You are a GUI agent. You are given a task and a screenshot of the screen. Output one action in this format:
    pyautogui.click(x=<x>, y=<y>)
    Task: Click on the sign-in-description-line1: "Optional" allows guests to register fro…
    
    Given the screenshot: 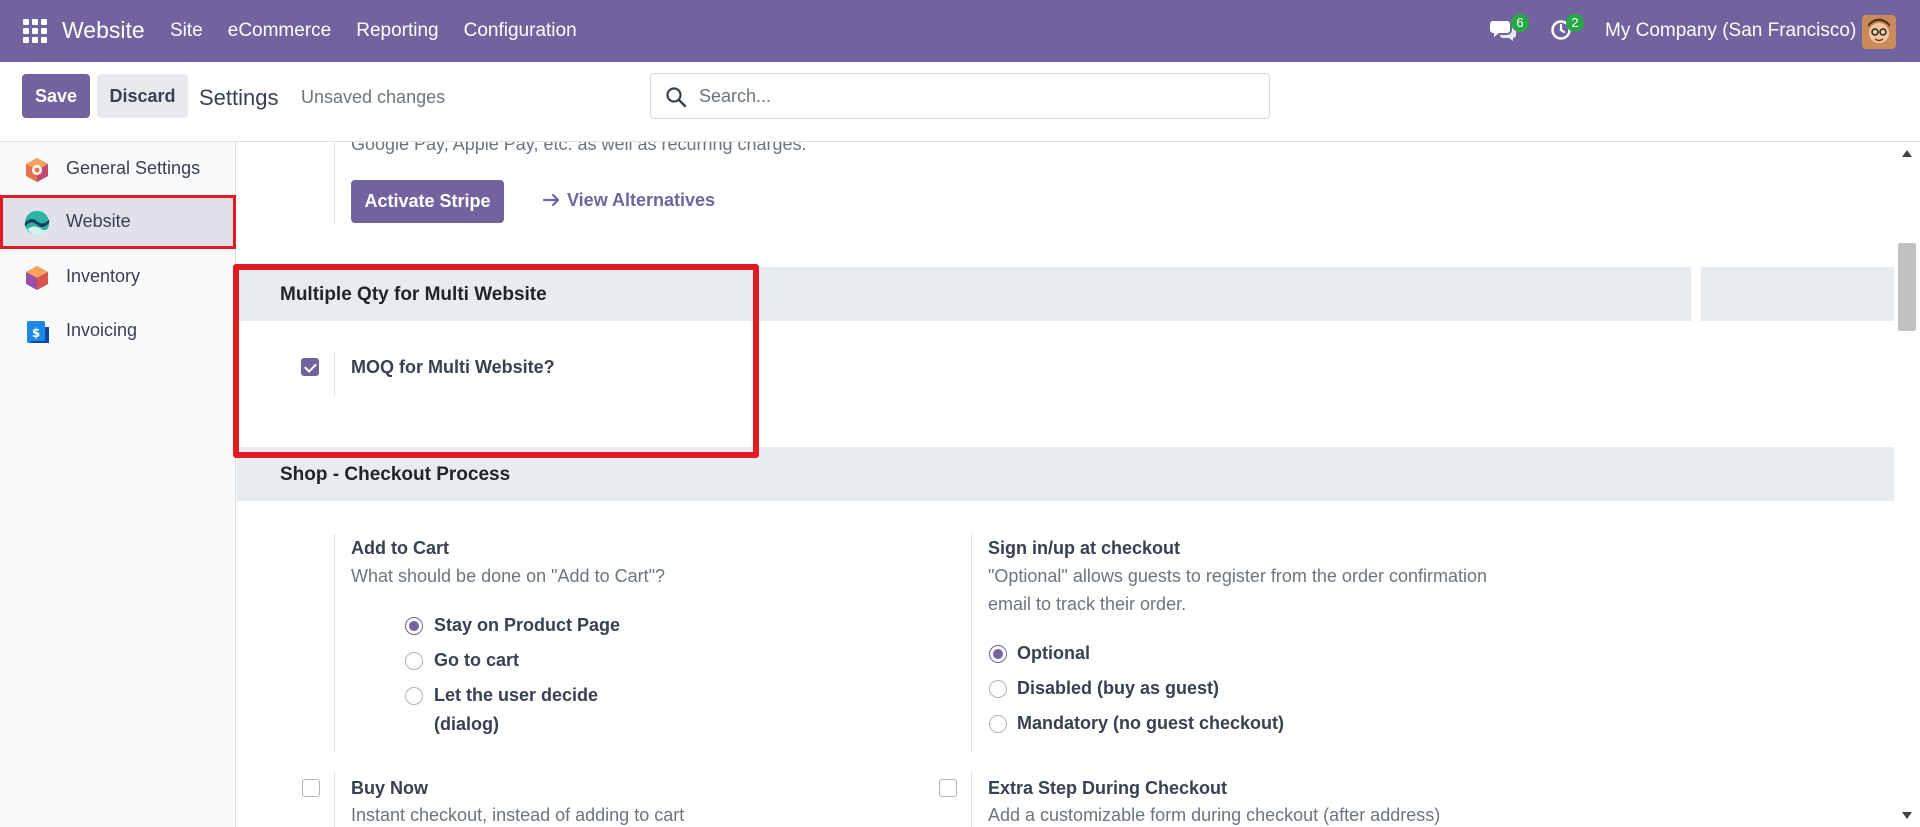 What is the action you would take?
    pyautogui.click(x=1237, y=576)
    